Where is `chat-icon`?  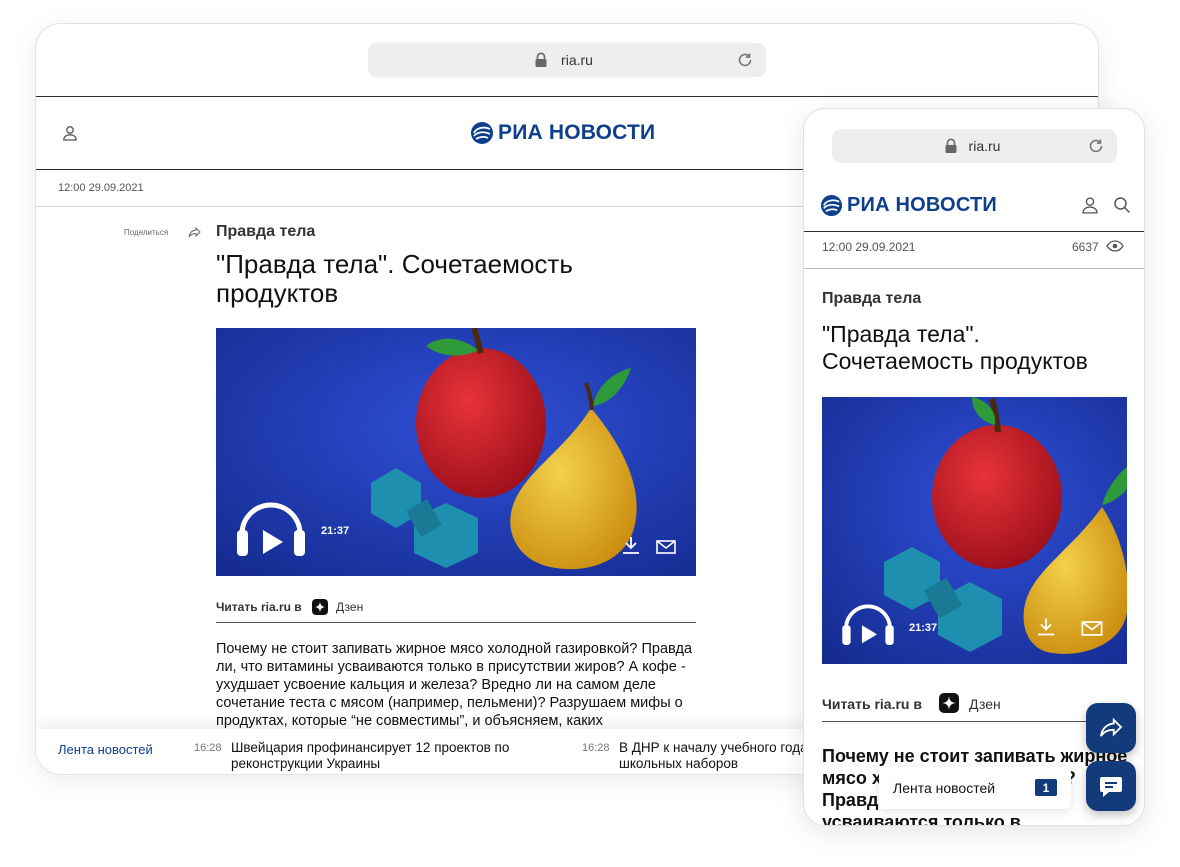
chat-icon is located at coordinates (1111, 787).